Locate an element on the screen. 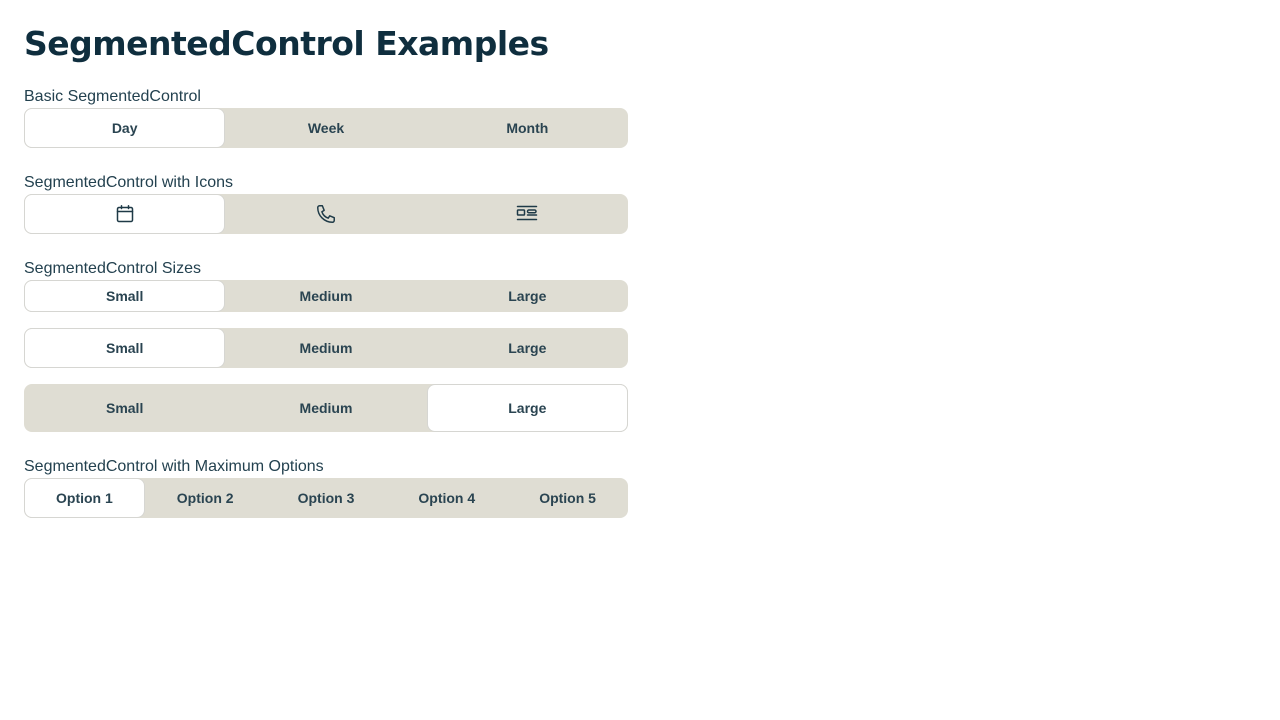 This screenshot has width=1280, height=720. segment-week: Week is located at coordinates (325, 128).